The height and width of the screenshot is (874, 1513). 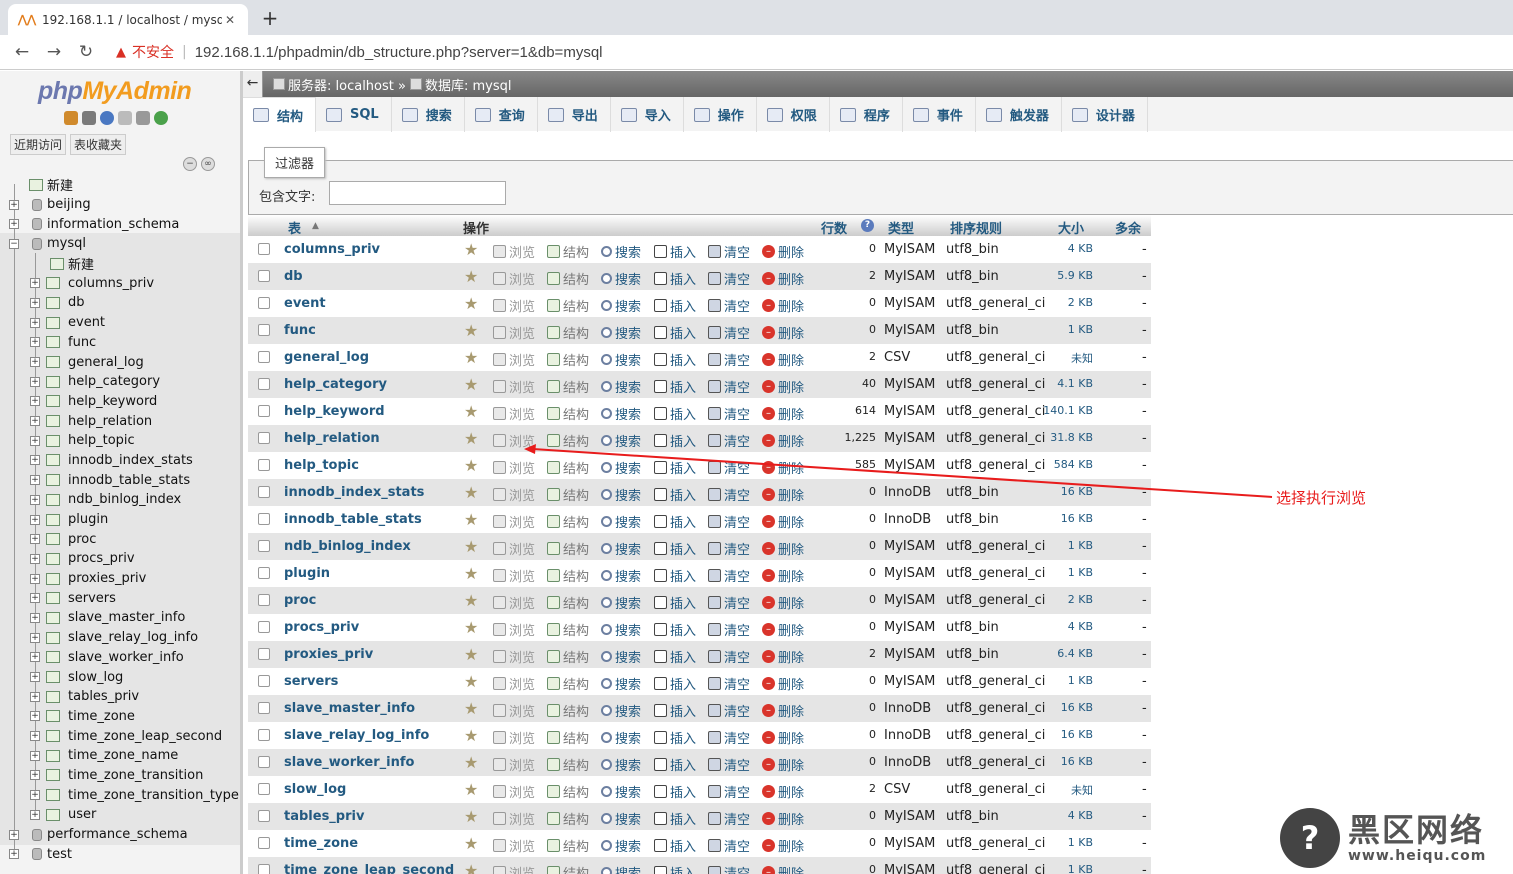 What do you see at coordinates (1019, 114) in the screenshot?
I see `tab-10: 触发器` at bounding box center [1019, 114].